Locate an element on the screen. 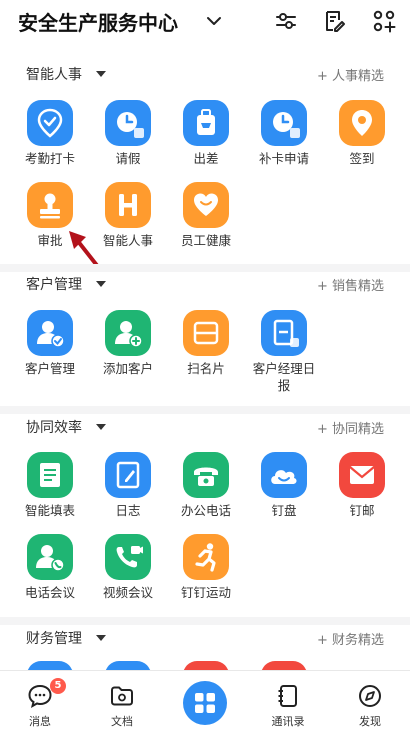  scan-card-icon is located at coordinates (206, 333).